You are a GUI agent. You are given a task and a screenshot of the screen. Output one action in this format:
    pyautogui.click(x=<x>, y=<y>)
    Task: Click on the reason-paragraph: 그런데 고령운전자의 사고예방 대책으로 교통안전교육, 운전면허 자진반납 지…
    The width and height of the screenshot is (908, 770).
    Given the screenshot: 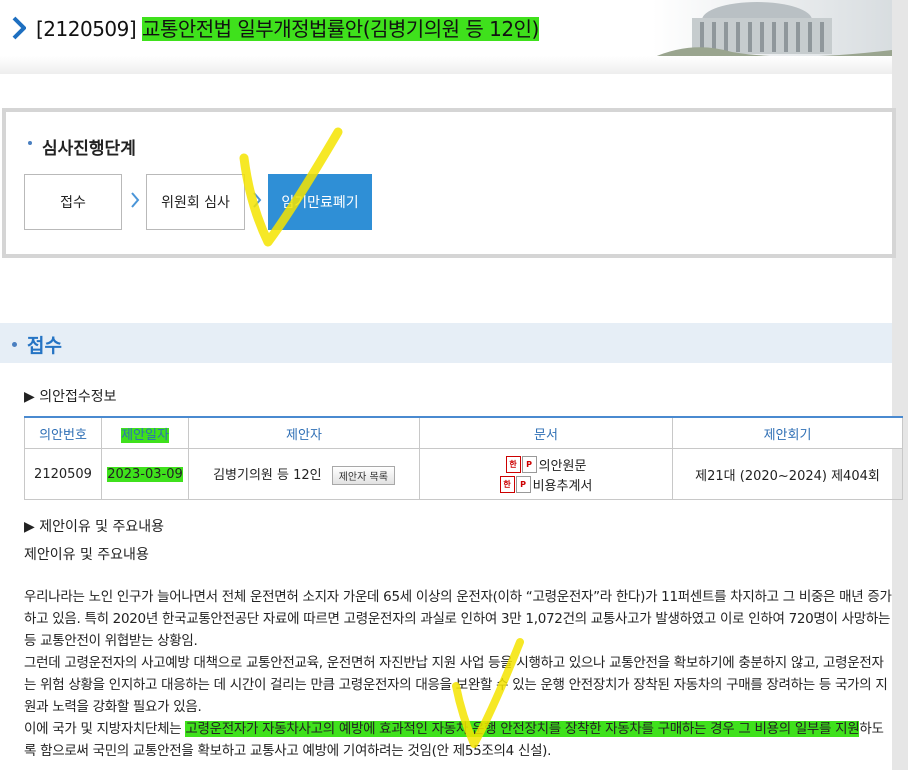 What is the action you would take?
    pyautogui.click(x=456, y=685)
    